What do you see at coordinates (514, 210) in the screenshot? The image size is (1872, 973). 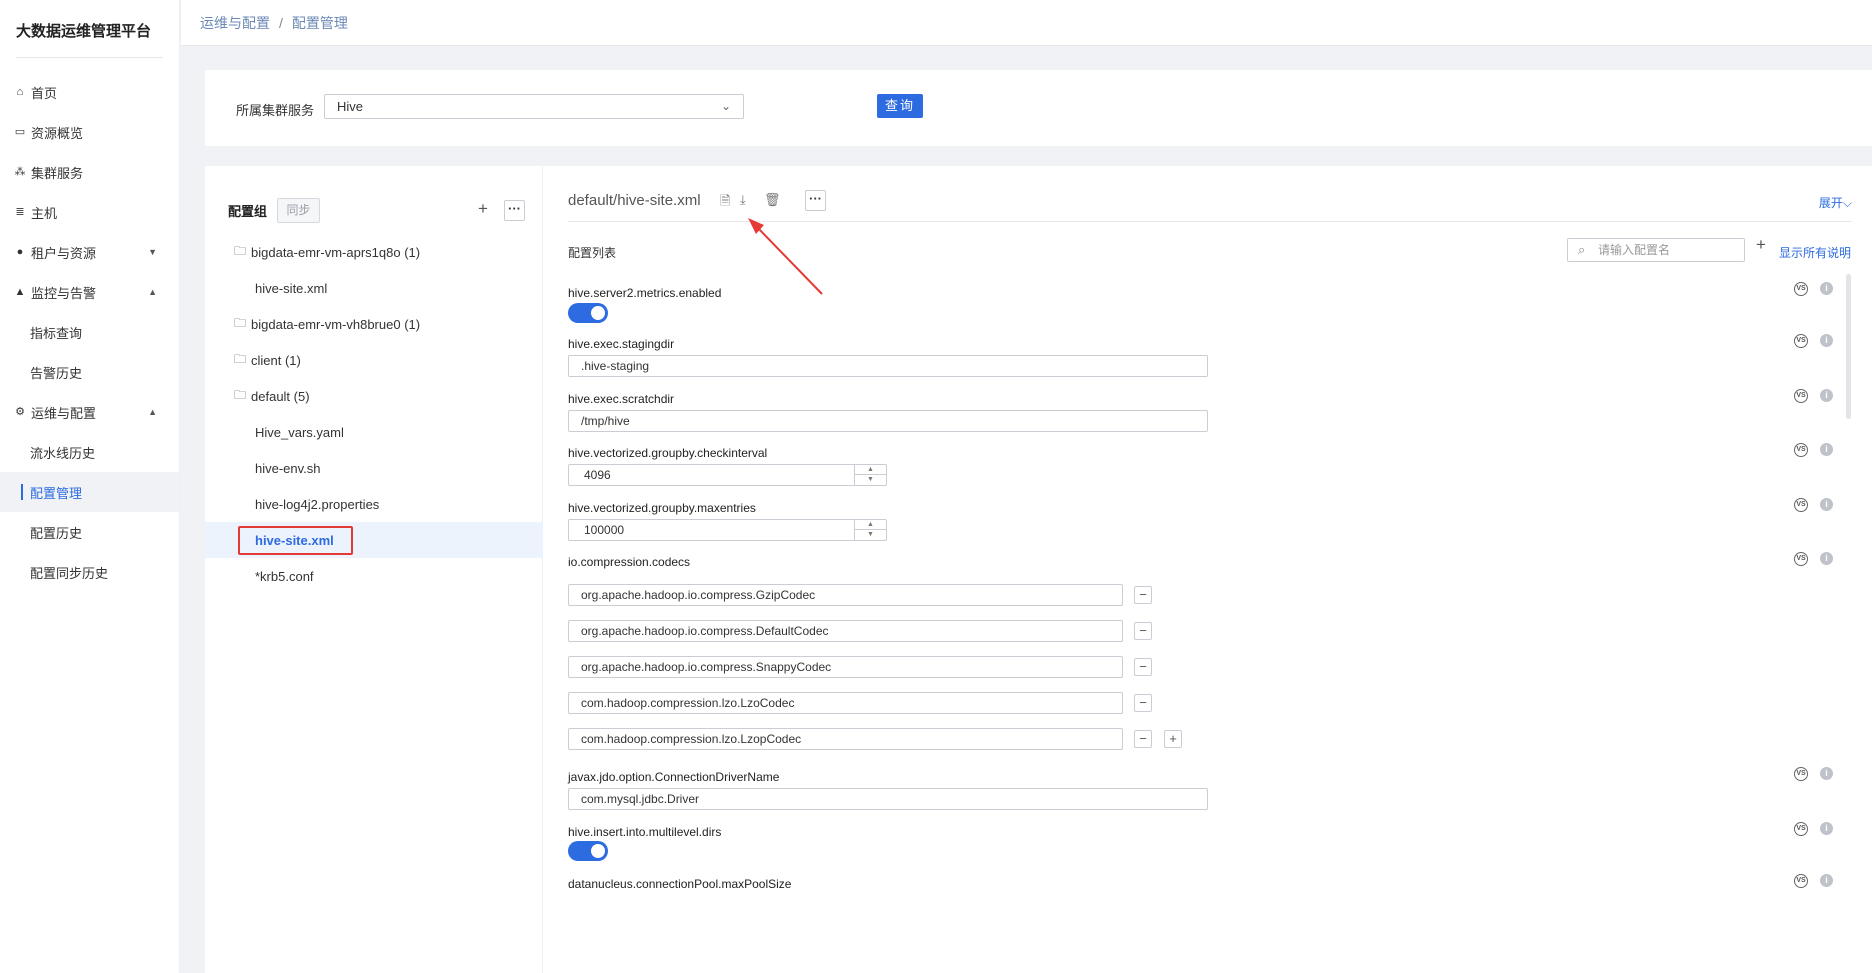 I see `tree-more-button: ···` at bounding box center [514, 210].